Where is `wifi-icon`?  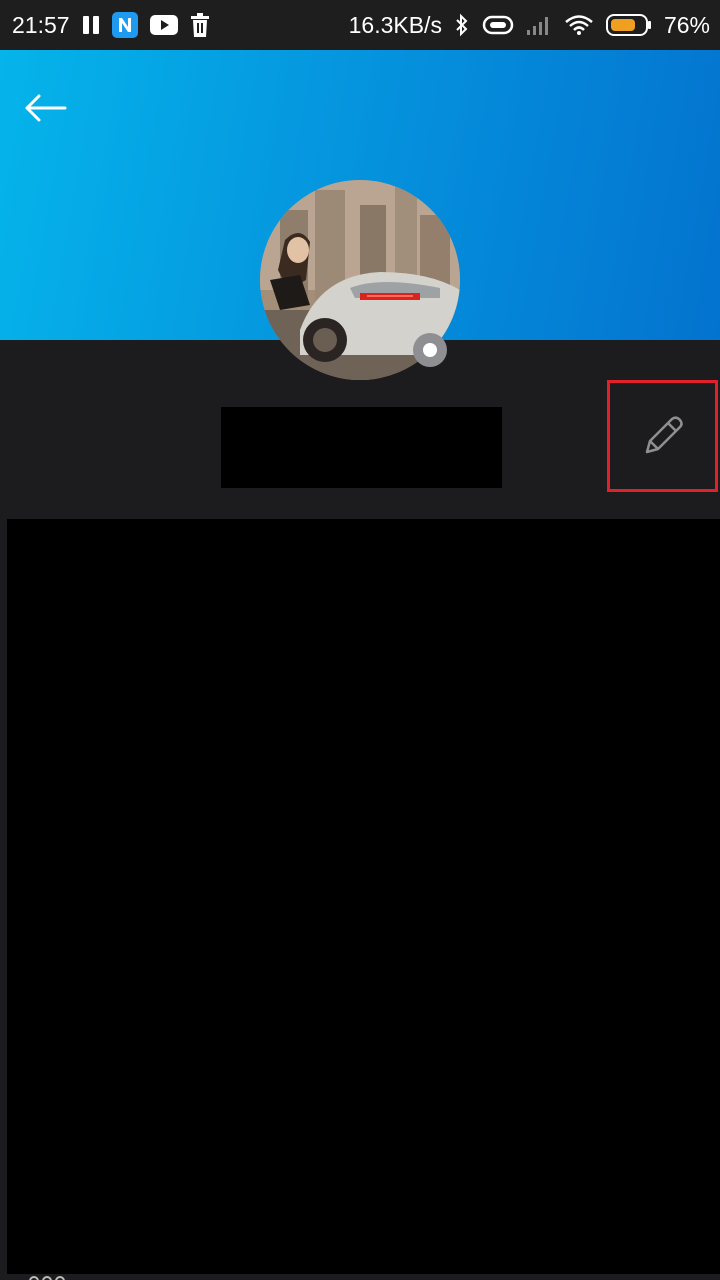
wifi-icon is located at coordinates (579, 25).